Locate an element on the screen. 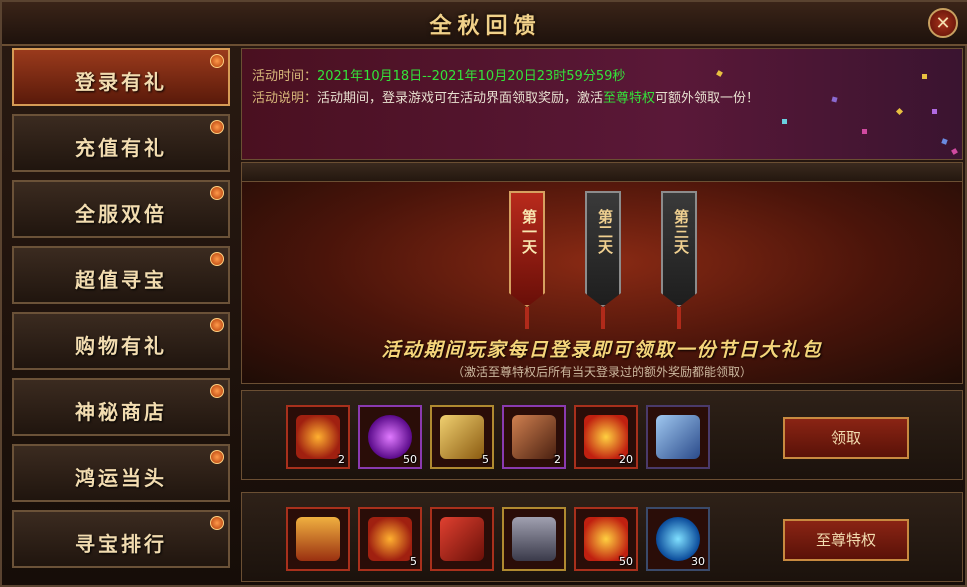  sidebar-item-mystery-shop: 神秘商店 is located at coordinates (121, 407).